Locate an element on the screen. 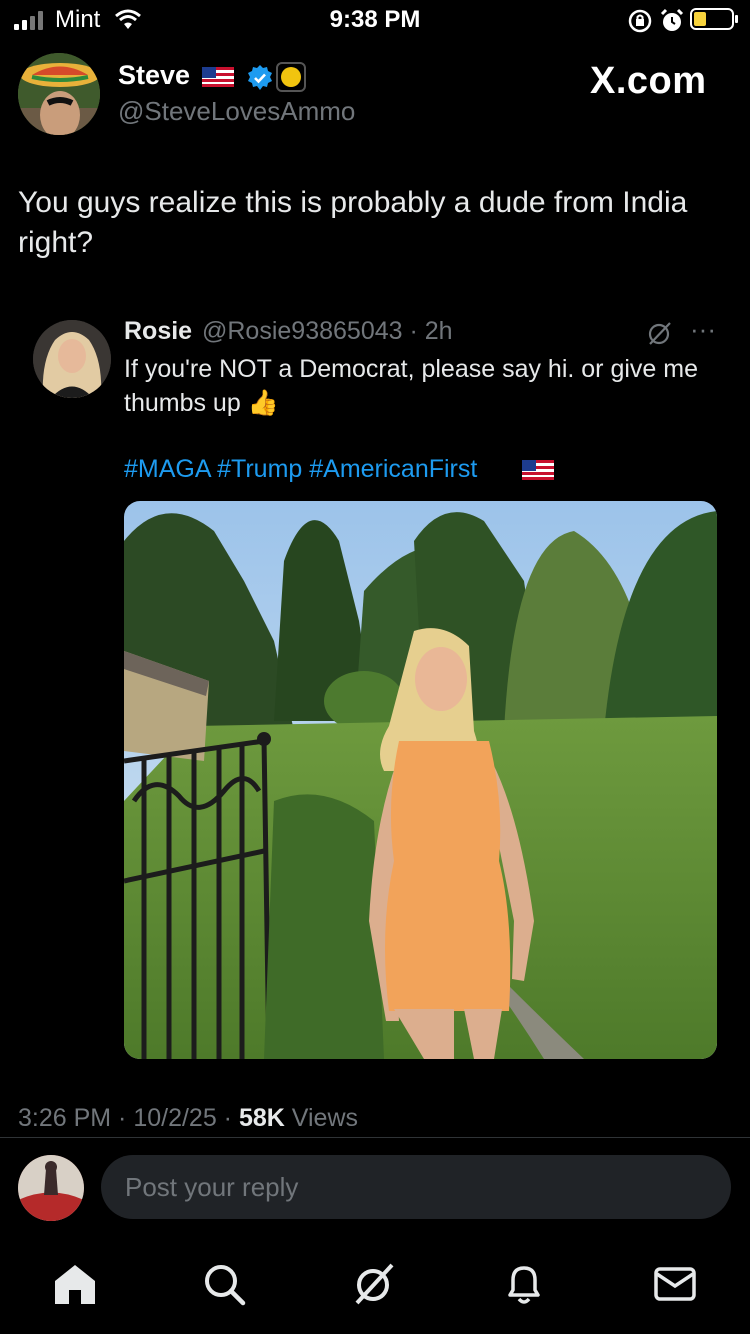 This screenshot has height=1334, width=750. quoted-author-handle: @Rosie93865043 · 2h is located at coordinates (327, 331).